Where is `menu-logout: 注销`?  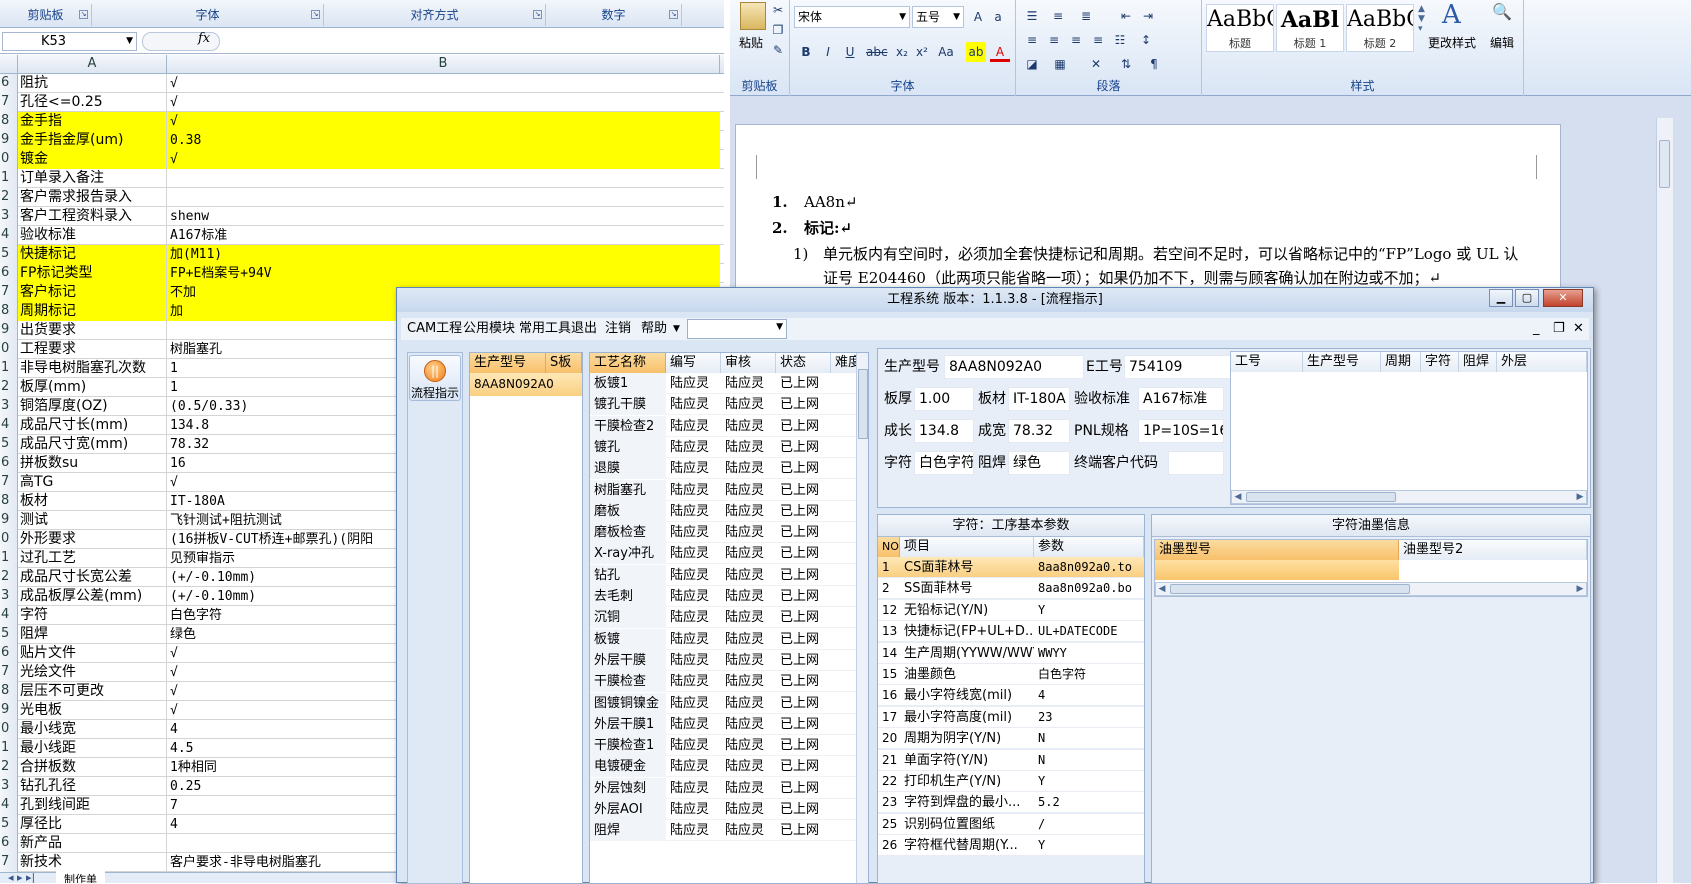 menu-logout: 注销 is located at coordinates (618, 329).